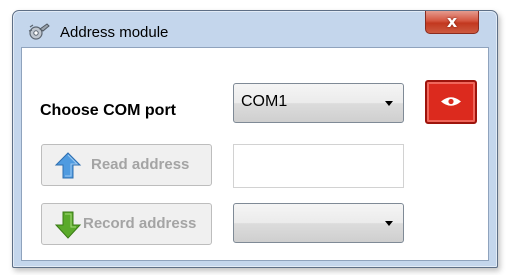 Image resolution: width=511 pixels, height=275 pixels. I want to click on arrow-down-icon, so click(68, 225).